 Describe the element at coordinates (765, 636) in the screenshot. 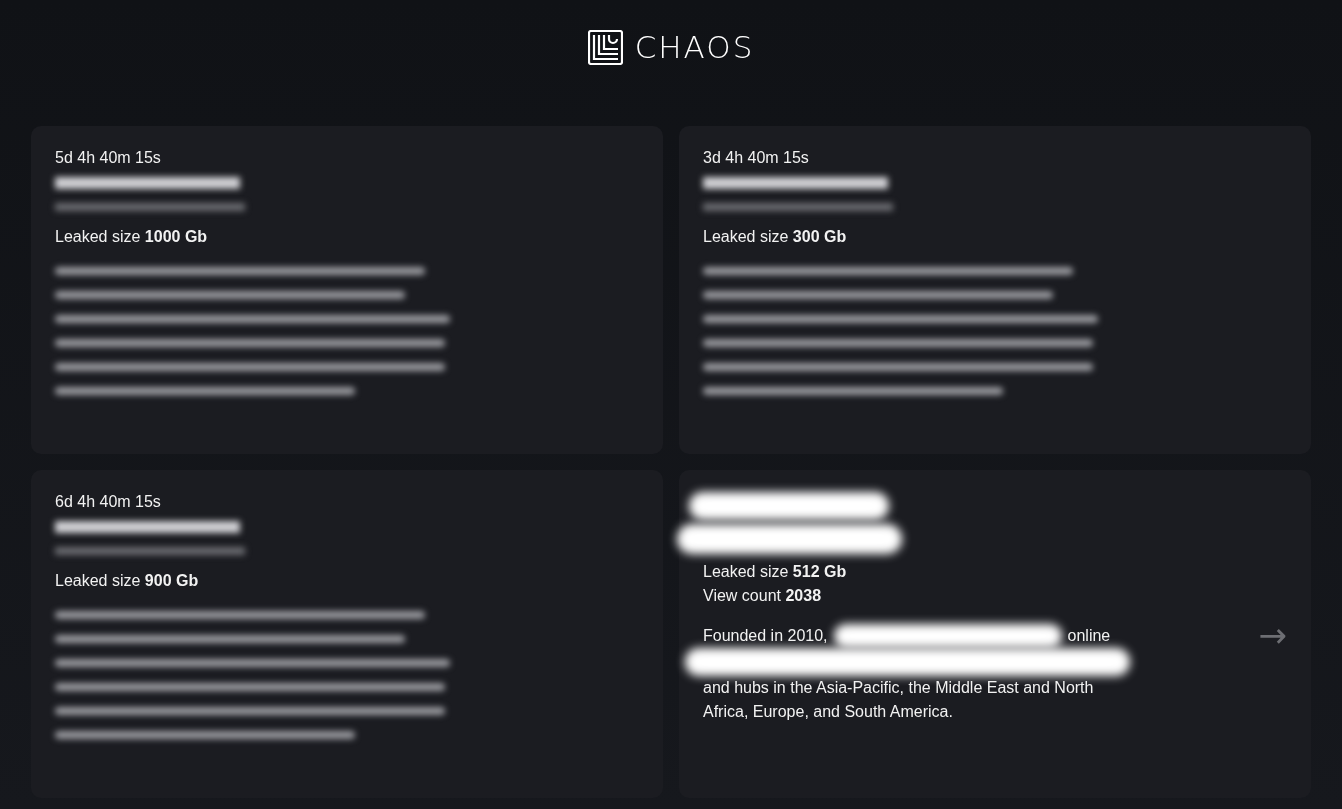

I see `description-fragment: Founded in 2010,` at that location.